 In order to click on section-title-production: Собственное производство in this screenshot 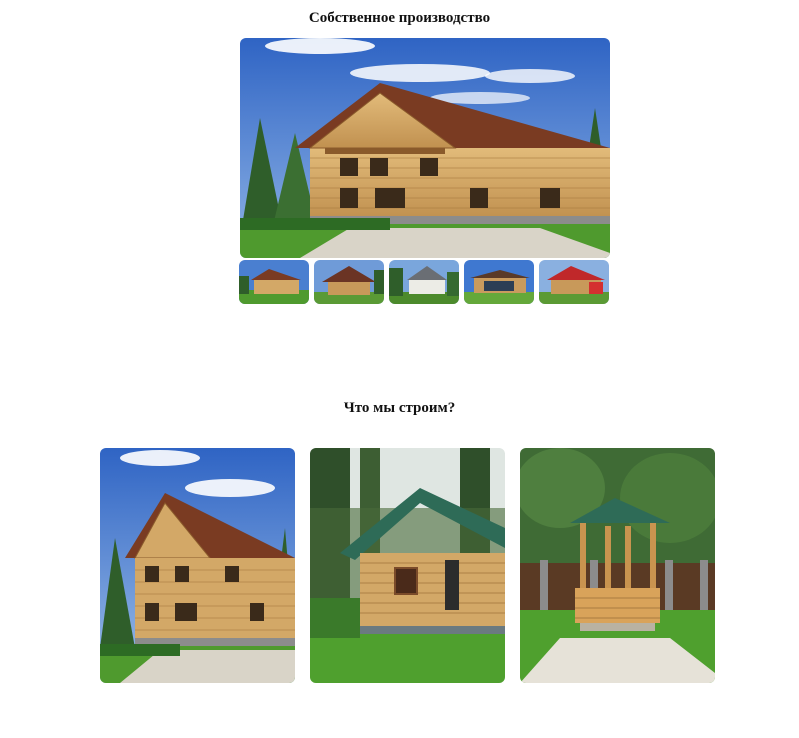, I will do `click(399, 18)`.